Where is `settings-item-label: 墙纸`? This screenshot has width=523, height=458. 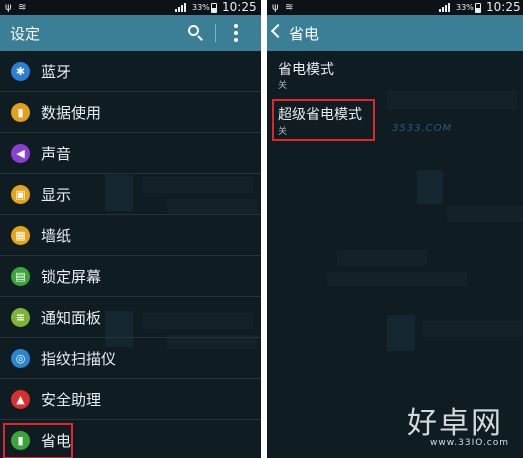
settings-item-label: 墙纸 is located at coordinates (56, 236).